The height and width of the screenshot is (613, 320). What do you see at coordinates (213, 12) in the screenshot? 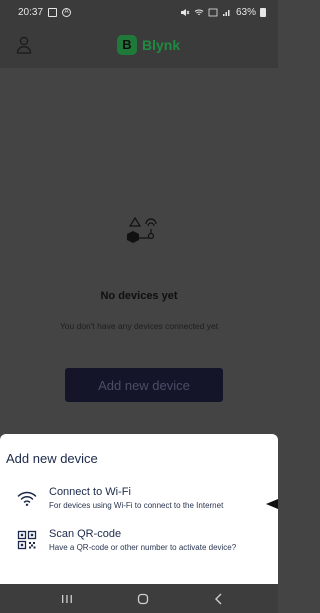
I see `lte-icon` at bounding box center [213, 12].